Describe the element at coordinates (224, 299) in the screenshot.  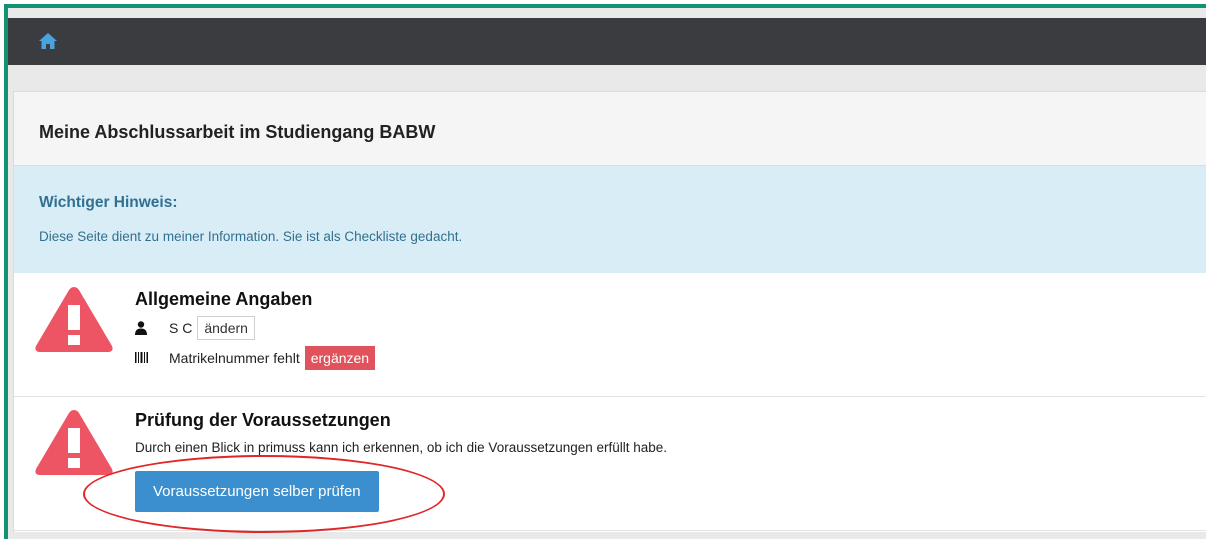
I see `section-title: Allgemeine Angaben` at that location.